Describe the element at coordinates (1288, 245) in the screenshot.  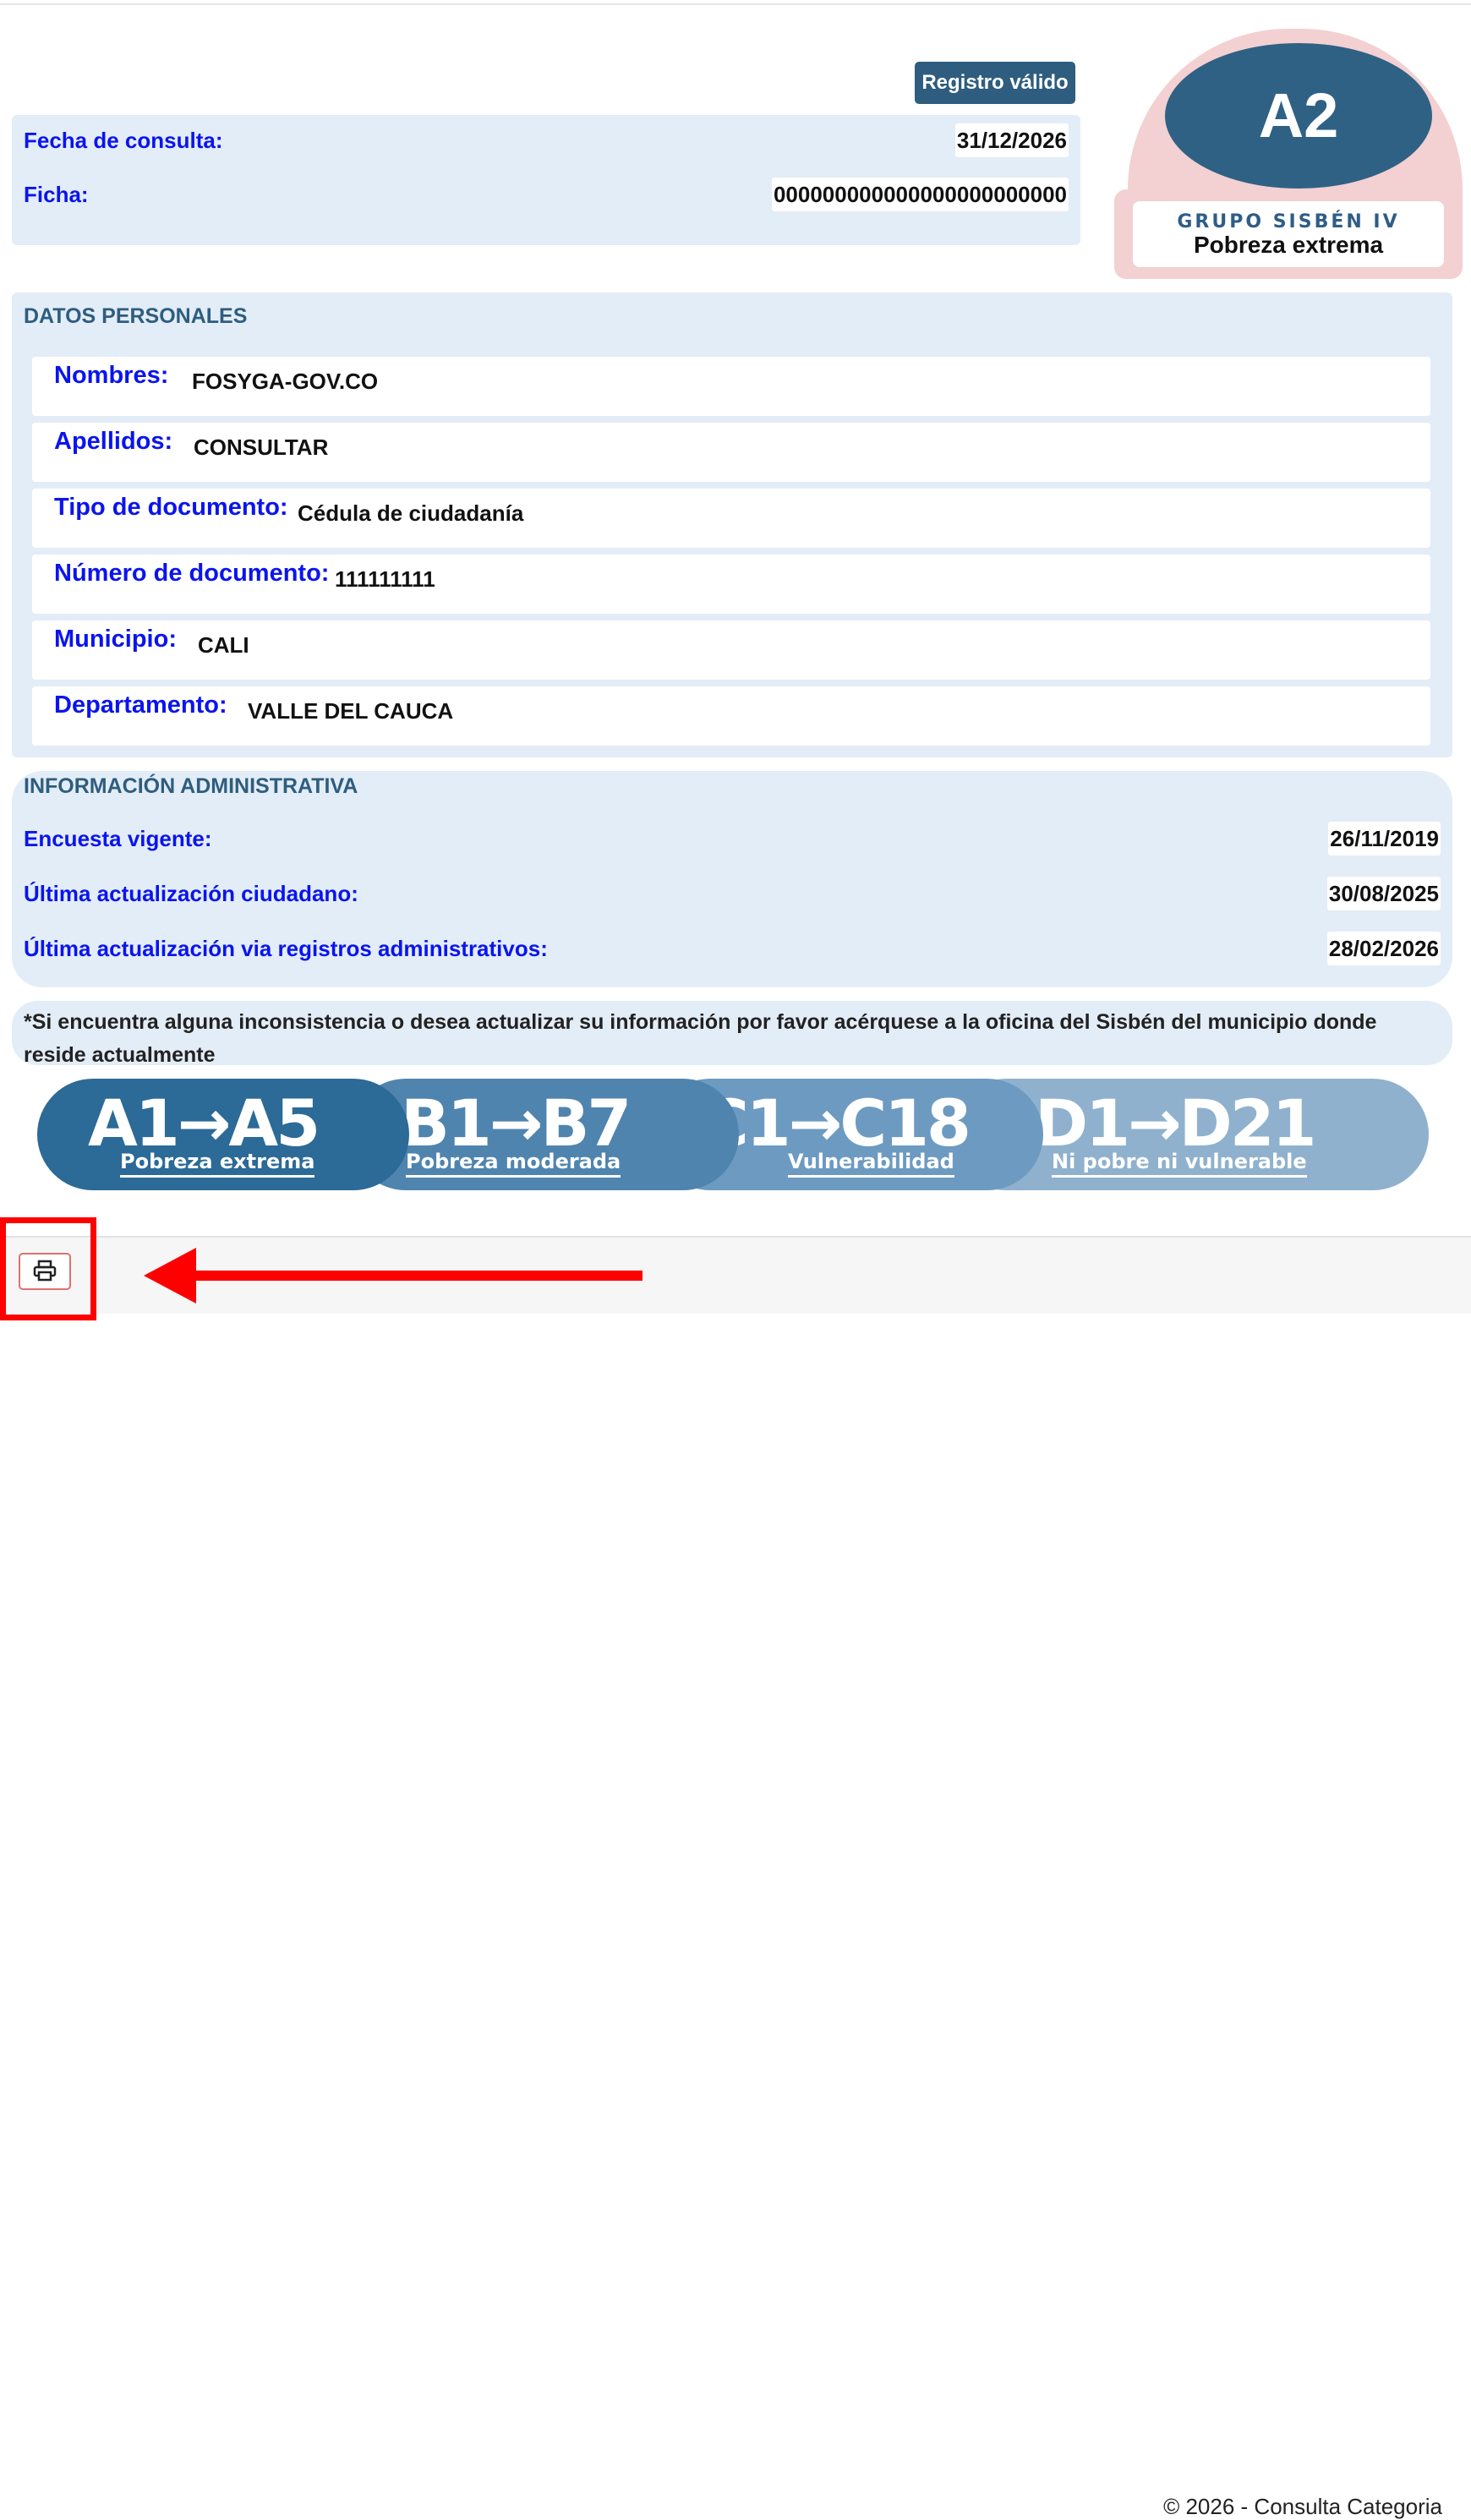
I see `group-name: Pobreza extrema` at that location.